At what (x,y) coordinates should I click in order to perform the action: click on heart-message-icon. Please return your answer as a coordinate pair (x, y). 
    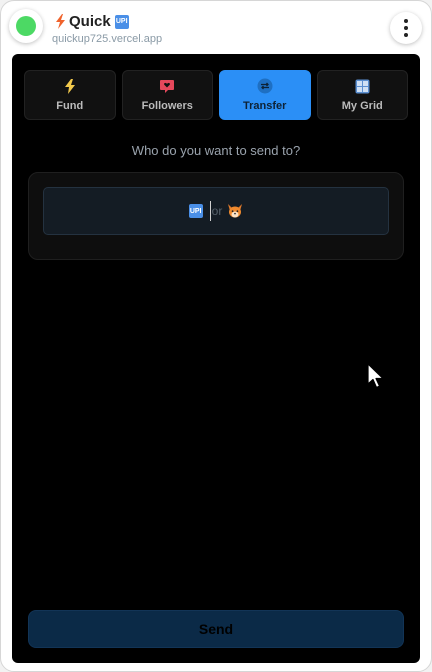
    Looking at the image, I should click on (167, 86).